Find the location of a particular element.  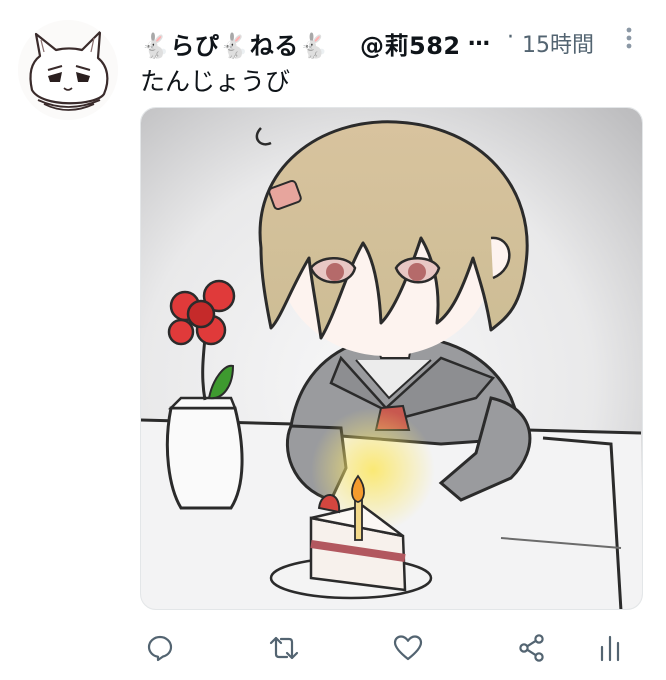

cat-avatar-icon is located at coordinates (68, 70).